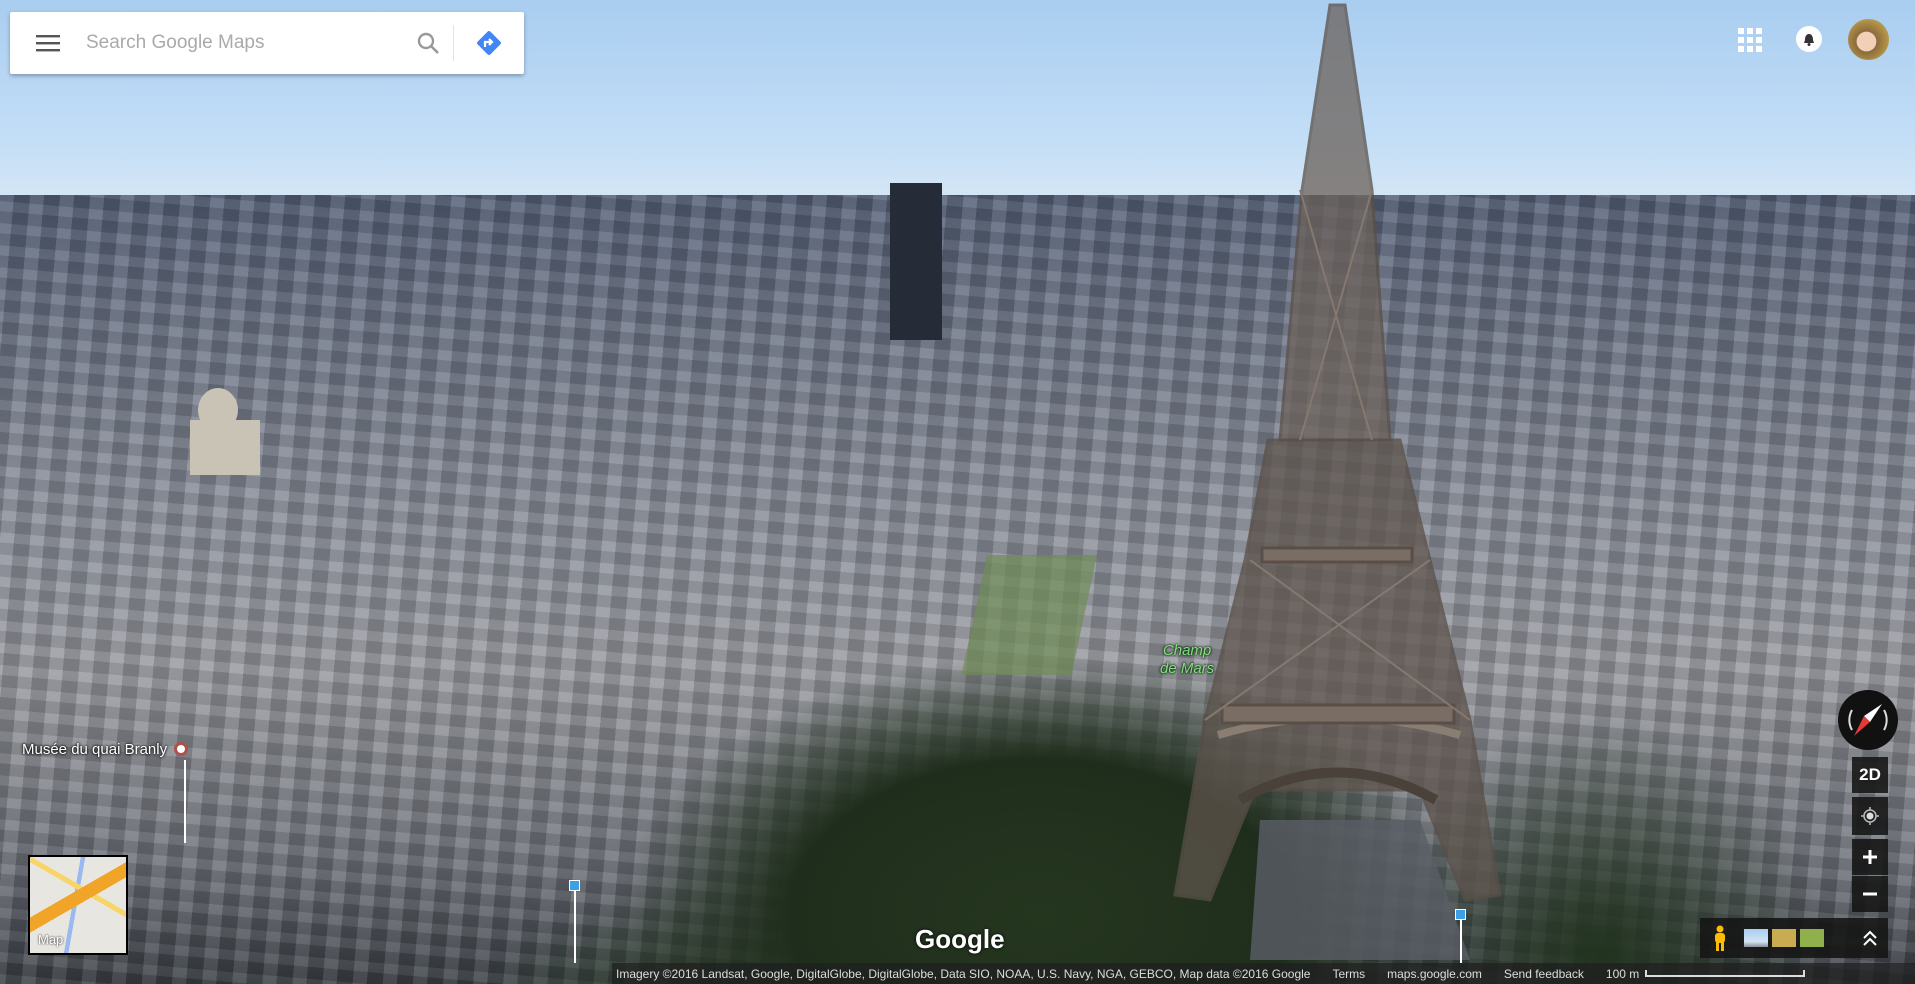 This screenshot has height=984, width=1915. I want to click on scale-label: 100 m, so click(1622, 974).